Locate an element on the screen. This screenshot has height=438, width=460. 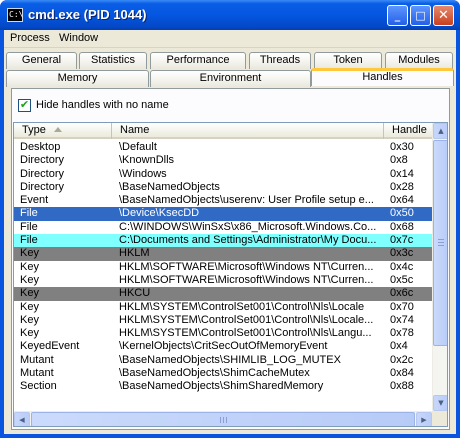
tab-environment: Environment is located at coordinates (230, 78).